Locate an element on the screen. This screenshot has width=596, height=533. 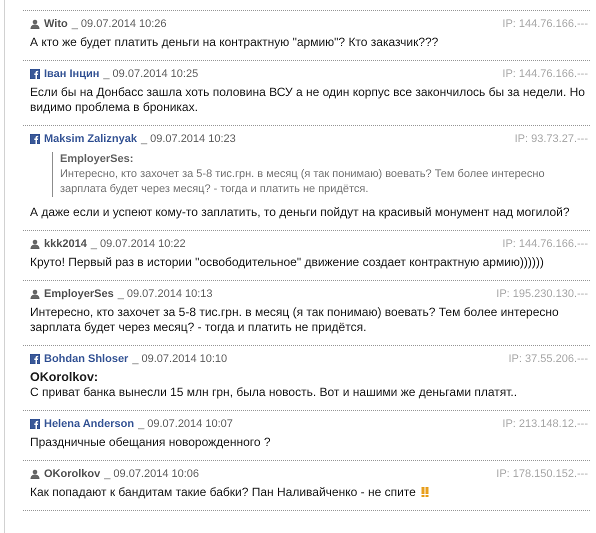
quote-text: Интересно, кто захочет за 5-8 тис.грн. в месяц (я так понимаю) воевать? Тем более интересно зарплата будет через месяц? - тогда и платить не придётся. is located at coordinates (303, 182).